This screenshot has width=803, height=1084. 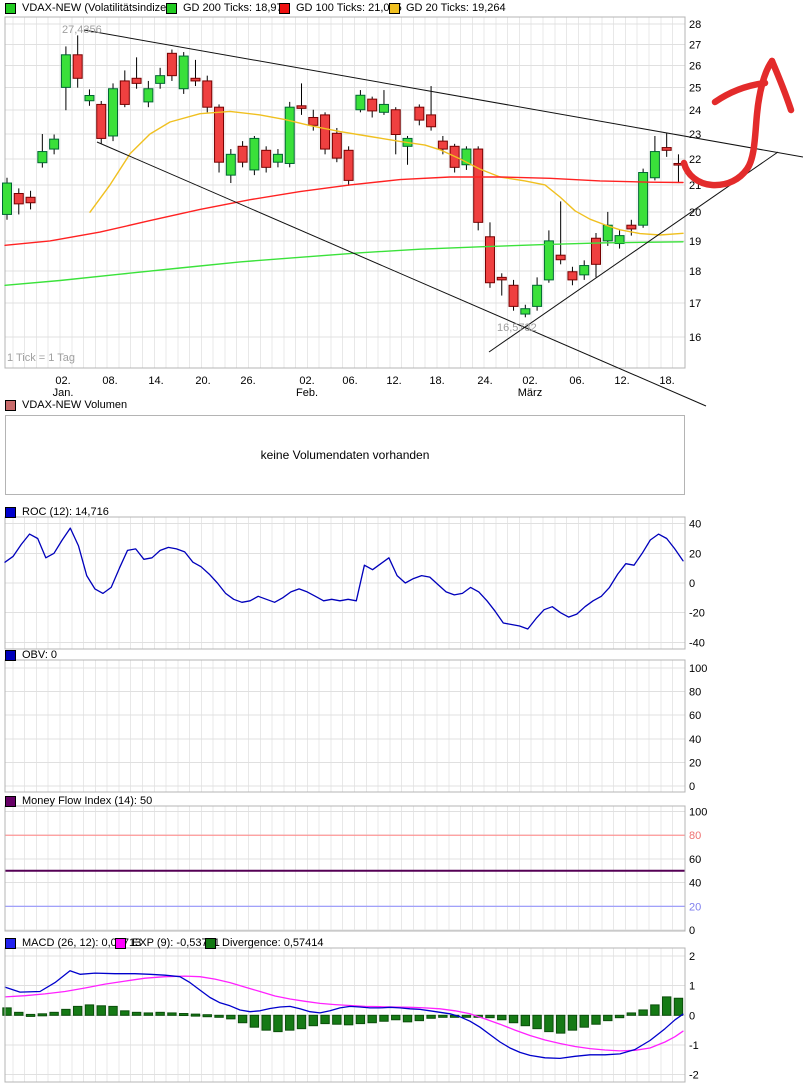 What do you see at coordinates (456, 8) in the screenshot?
I see `legend-label-gd20: GD 20 Ticks: 19,264` at bounding box center [456, 8].